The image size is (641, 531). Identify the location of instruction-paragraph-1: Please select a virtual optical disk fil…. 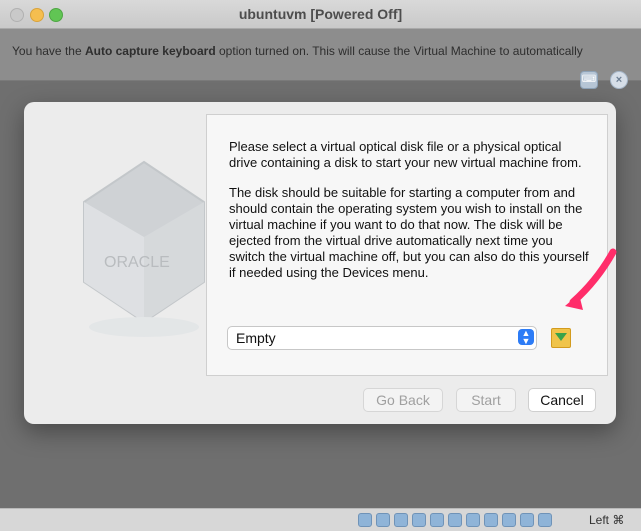
(405, 154).